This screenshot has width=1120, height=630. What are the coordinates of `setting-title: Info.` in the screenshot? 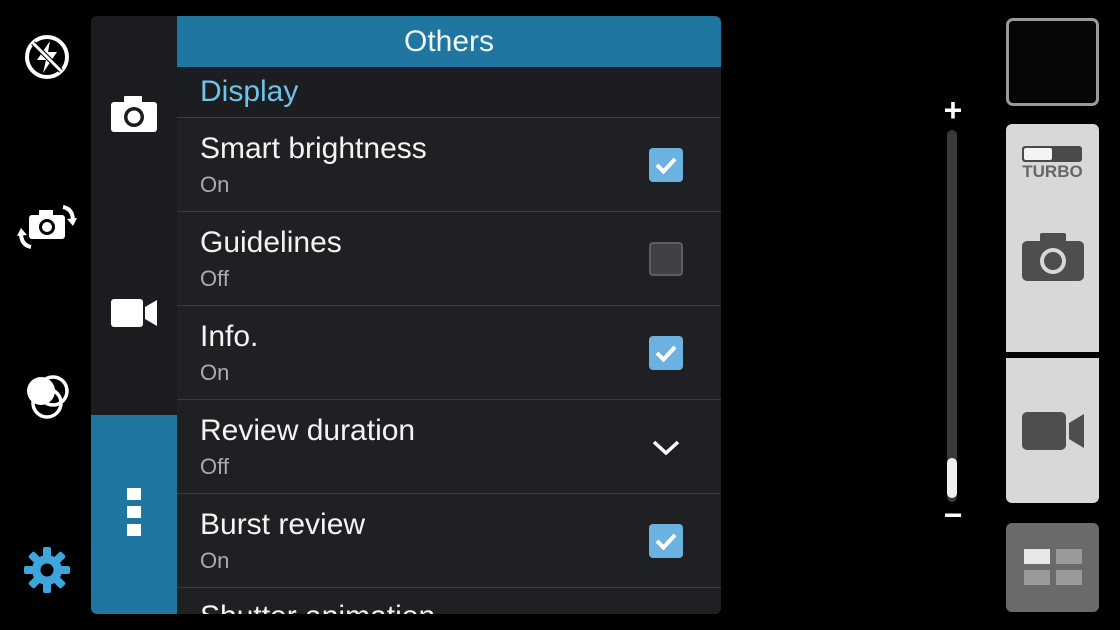 It's located at (229, 336).